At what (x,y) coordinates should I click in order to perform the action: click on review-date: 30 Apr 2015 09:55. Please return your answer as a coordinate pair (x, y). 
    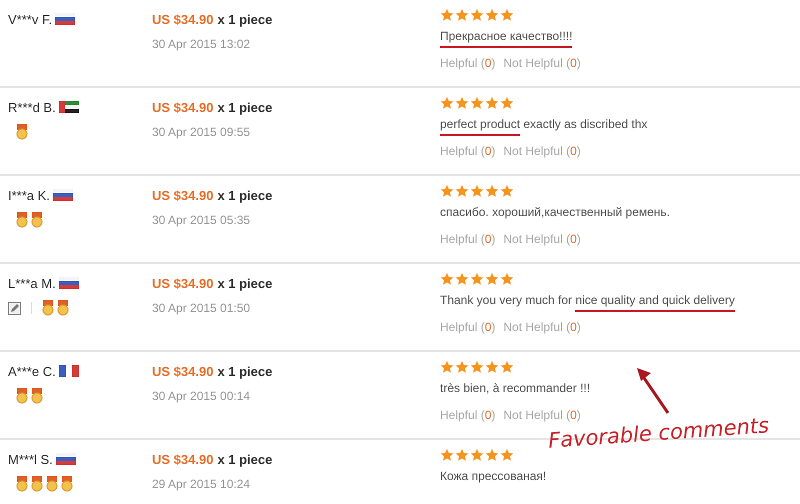
    Looking at the image, I should click on (201, 132).